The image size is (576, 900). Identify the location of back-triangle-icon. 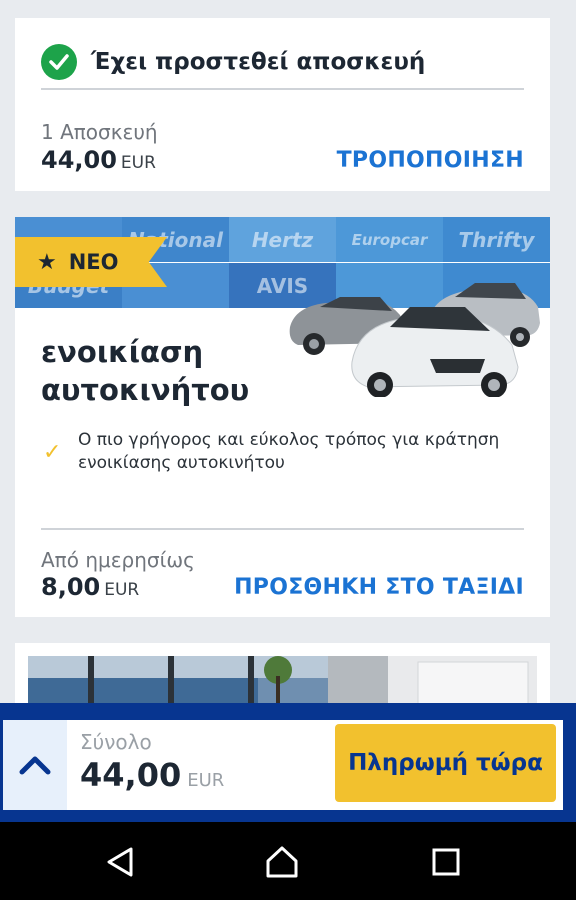
(120, 862).